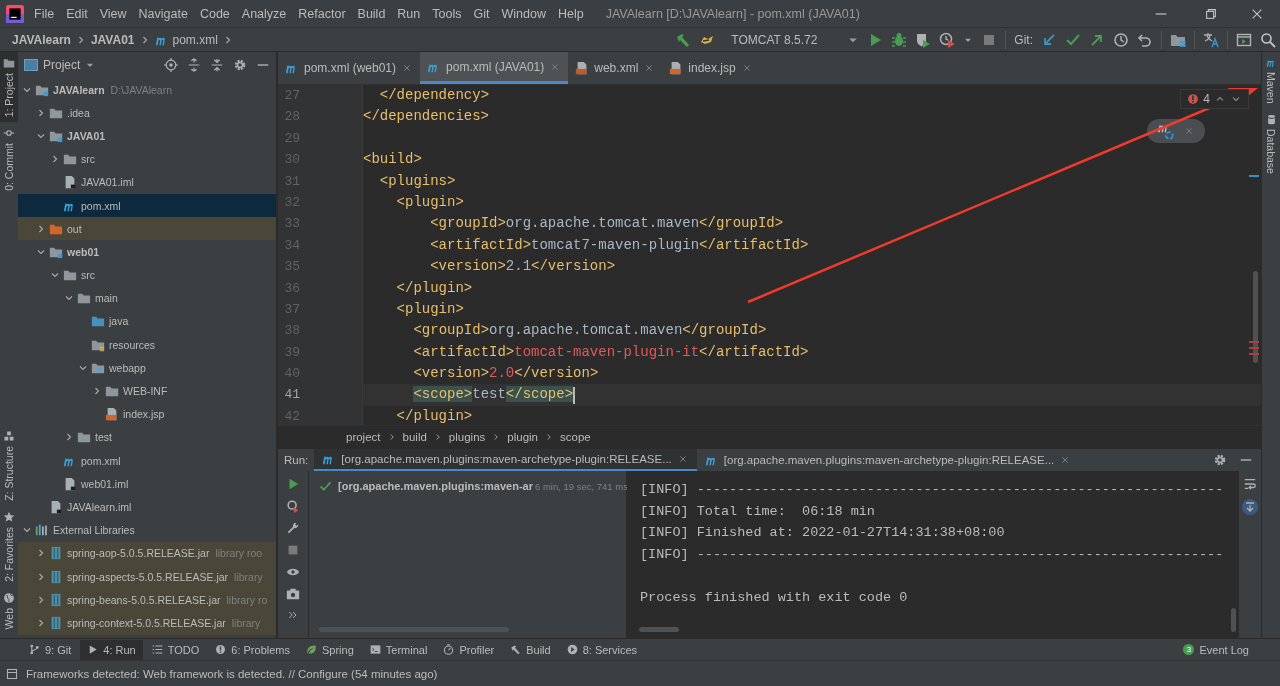 Image resolution: width=1280 pixels, height=686 pixels. What do you see at coordinates (163, 13) in the screenshot?
I see `menu-item: Navigate` at bounding box center [163, 13].